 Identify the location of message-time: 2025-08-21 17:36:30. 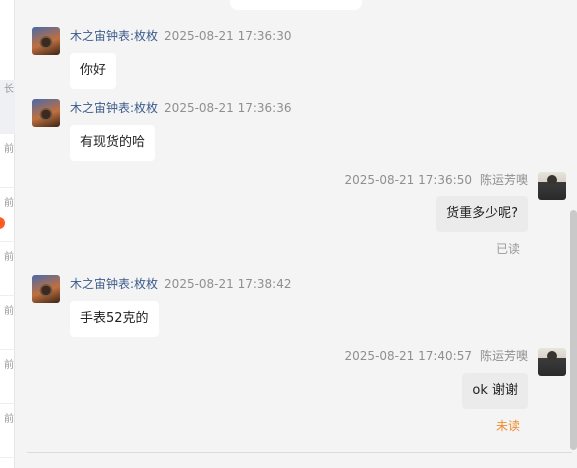
(228, 36).